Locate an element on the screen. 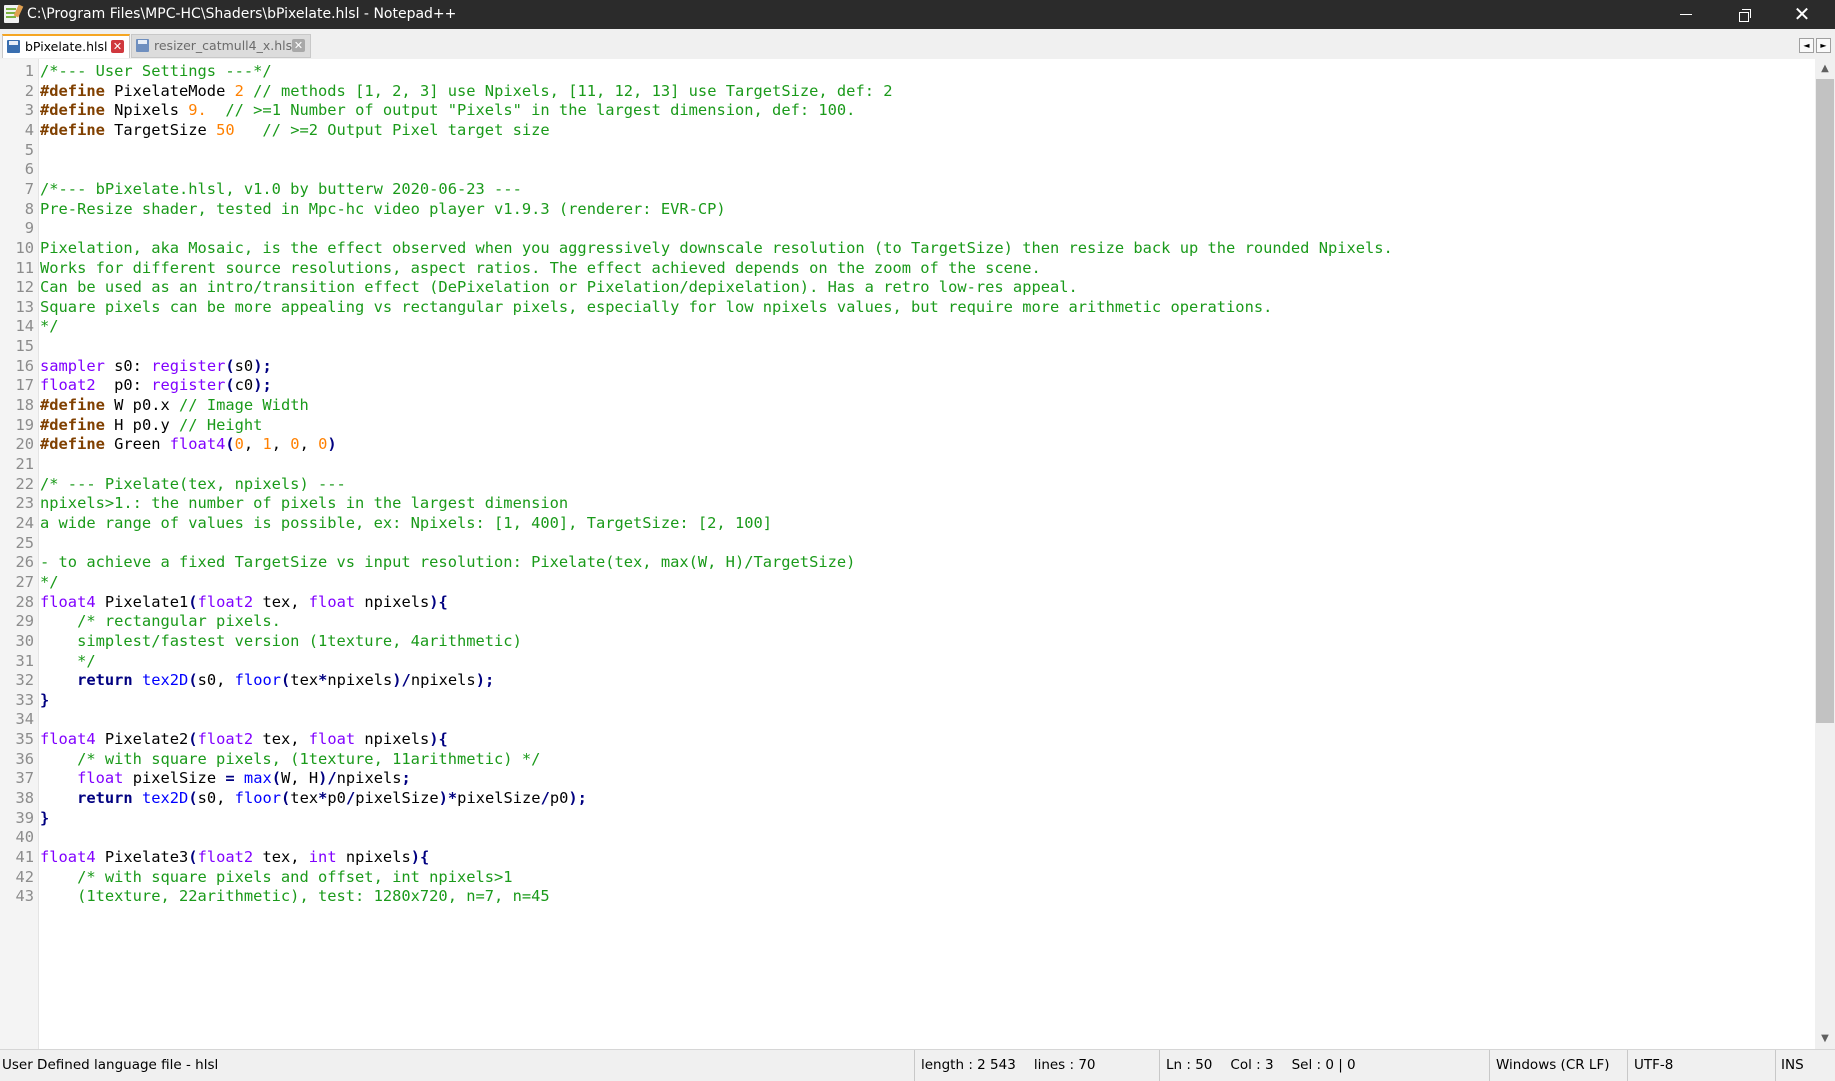  code-token-fn: tex2D is located at coordinates (165, 680).